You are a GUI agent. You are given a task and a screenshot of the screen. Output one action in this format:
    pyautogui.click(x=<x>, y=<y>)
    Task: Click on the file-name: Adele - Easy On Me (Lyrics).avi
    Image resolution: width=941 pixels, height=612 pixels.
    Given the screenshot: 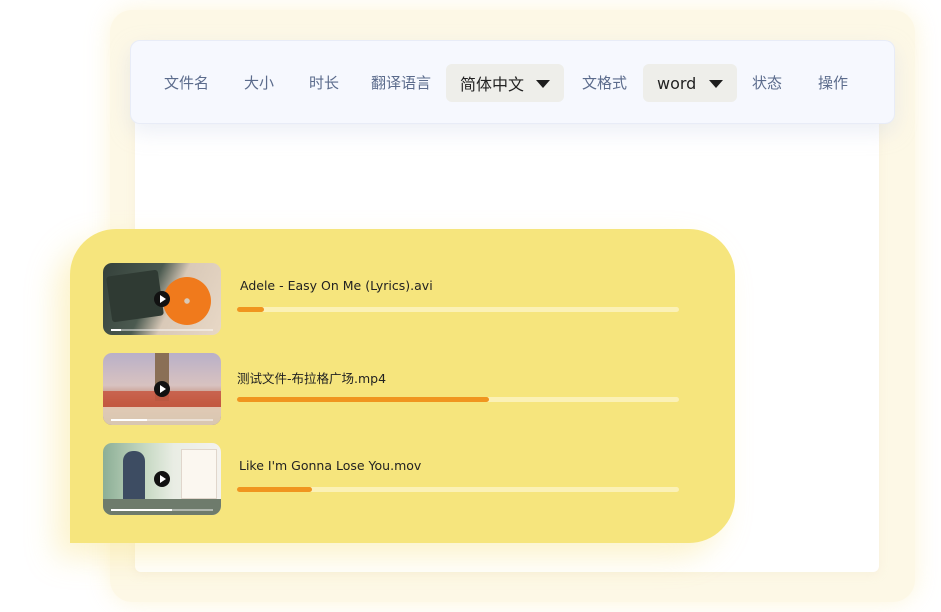 What is the action you would take?
    pyautogui.click(x=336, y=285)
    